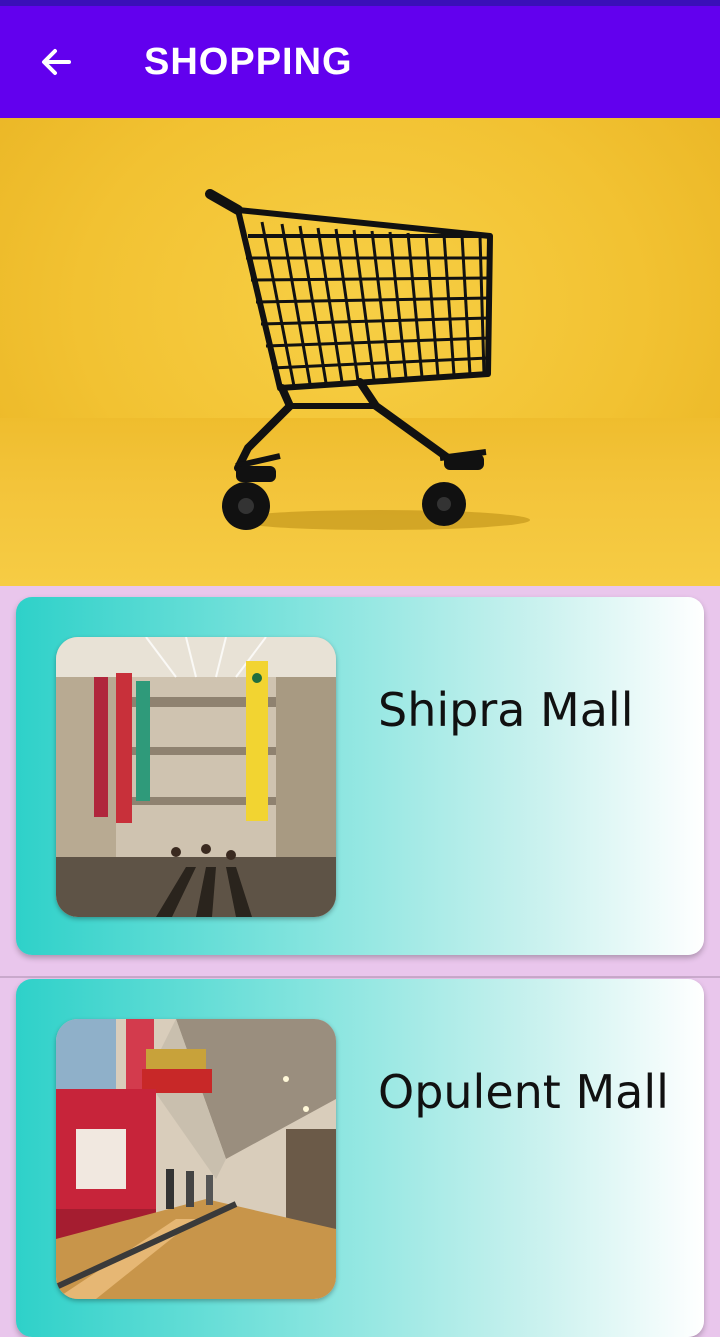 This screenshot has width=720, height=1337. I want to click on arrow-back-icon, so click(56, 62).